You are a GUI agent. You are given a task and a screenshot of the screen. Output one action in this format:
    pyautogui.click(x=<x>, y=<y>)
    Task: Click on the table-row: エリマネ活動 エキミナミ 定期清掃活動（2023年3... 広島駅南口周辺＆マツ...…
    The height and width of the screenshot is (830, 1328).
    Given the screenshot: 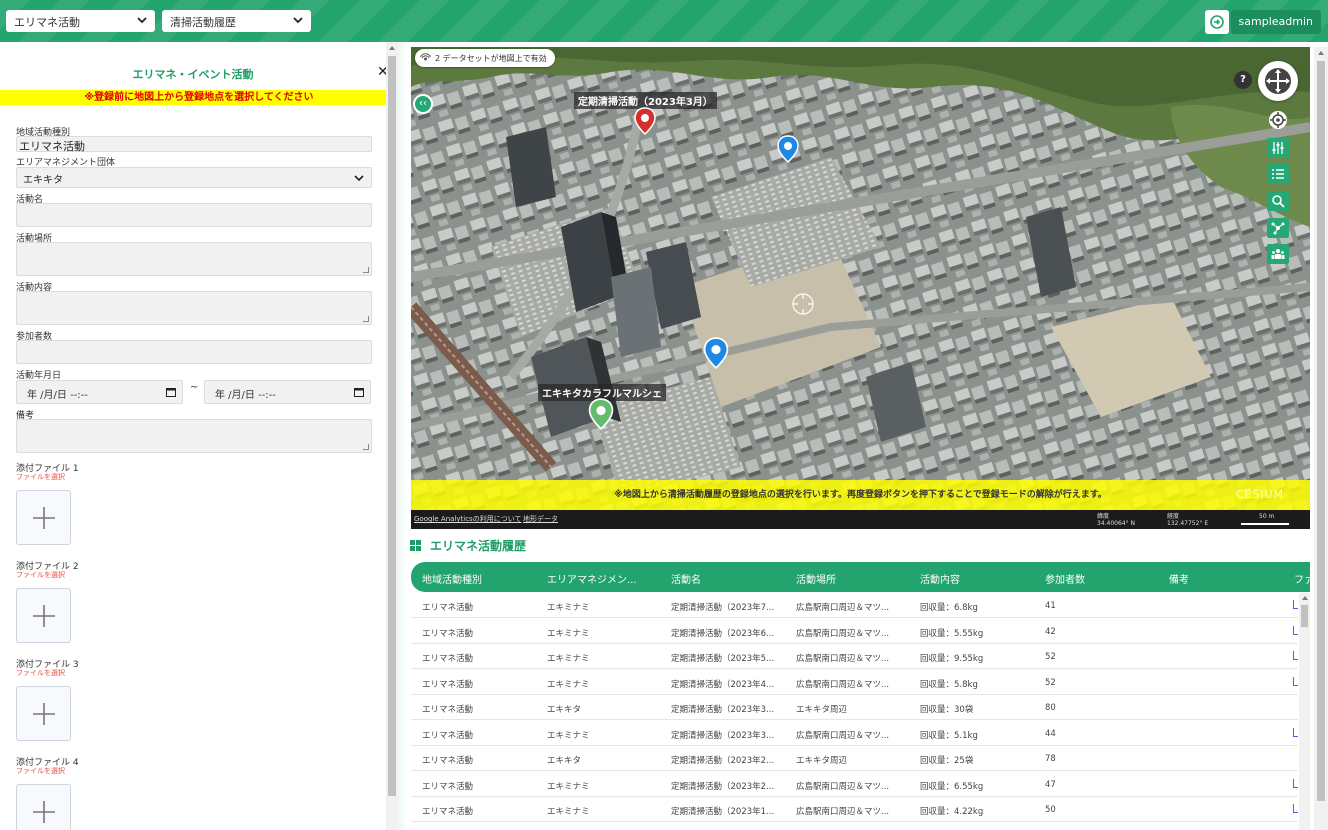 What is the action you would take?
    pyautogui.click(x=854, y=733)
    